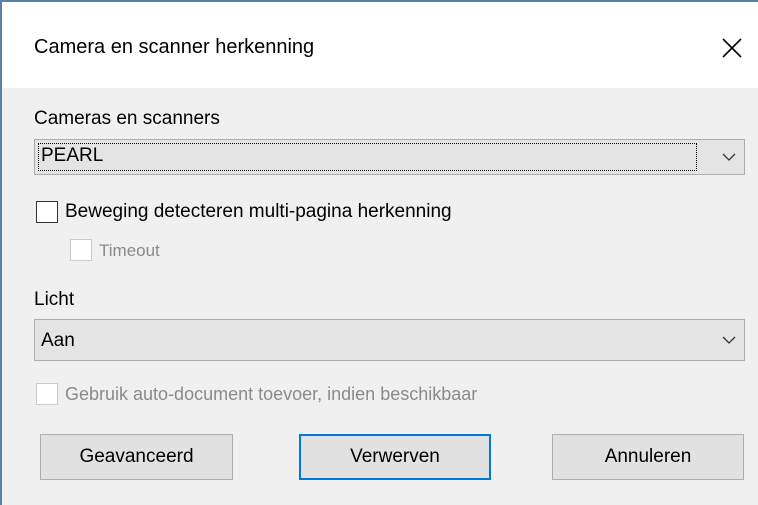 The image size is (758, 505). What do you see at coordinates (174, 47) in the screenshot?
I see `window-title: Camera en scanner herkenning` at bounding box center [174, 47].